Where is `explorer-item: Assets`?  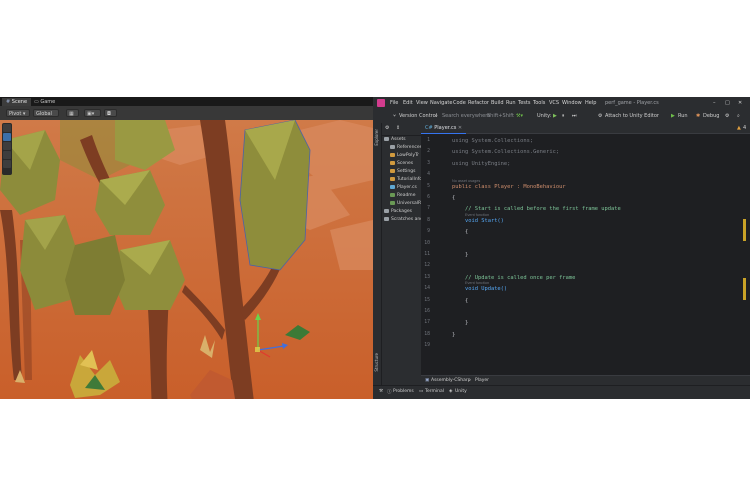 explorer-item: Assets is located at coordinates (395, 140).